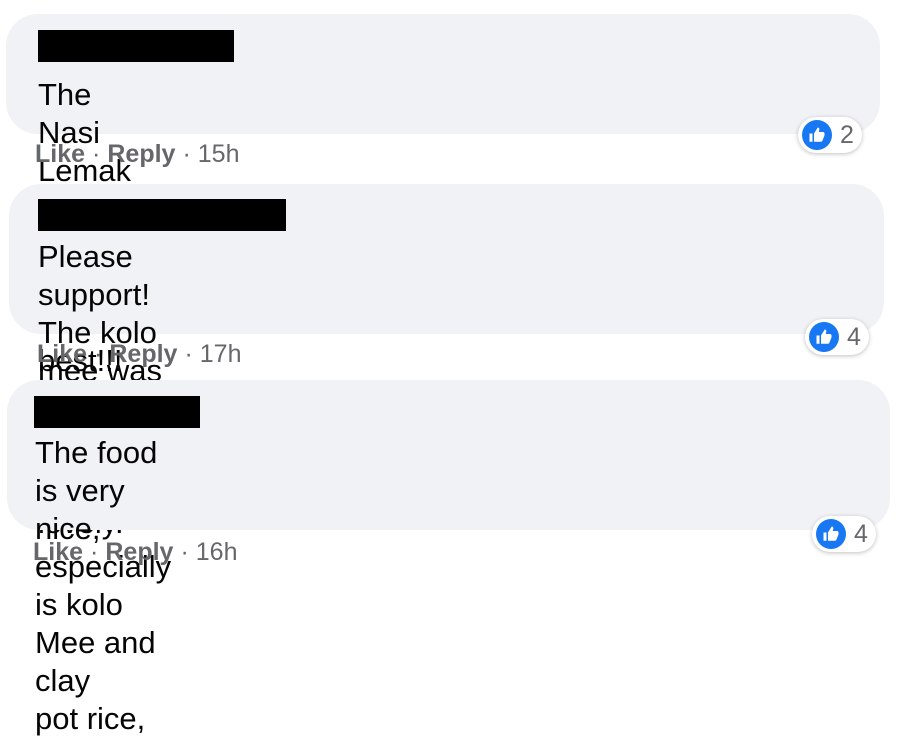  I want to click on timestamp: 17h, so click(221, 354).